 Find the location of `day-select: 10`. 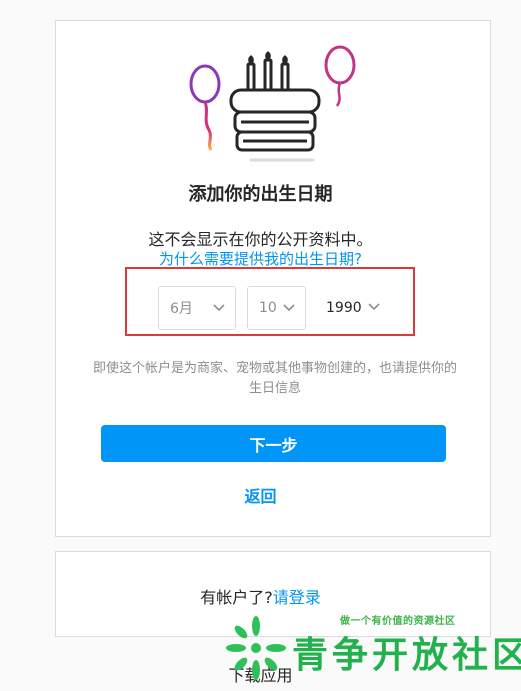

day-select: 10 is located at coordinates (276, 308).